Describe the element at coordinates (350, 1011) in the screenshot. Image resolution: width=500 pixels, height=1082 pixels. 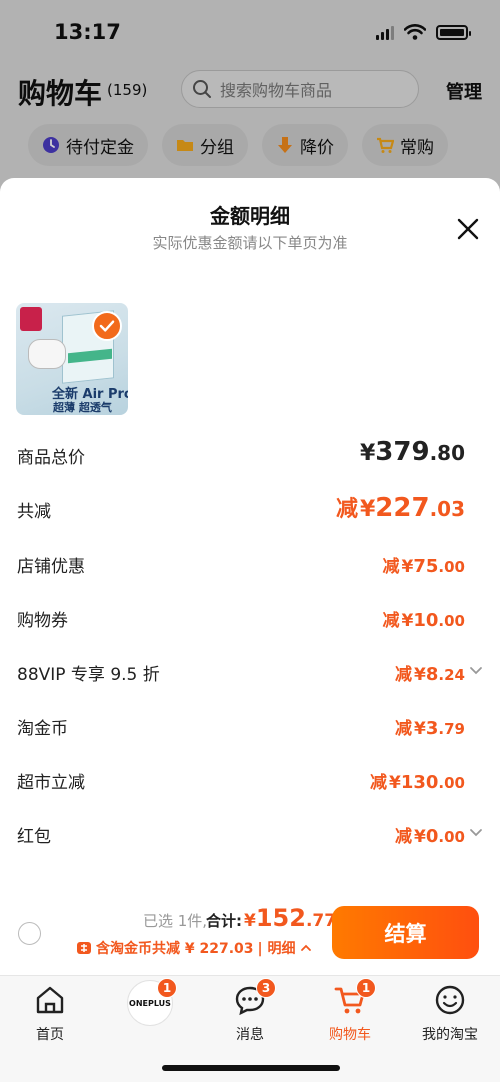
I see `tab-cart: 1 购物车` at that location.